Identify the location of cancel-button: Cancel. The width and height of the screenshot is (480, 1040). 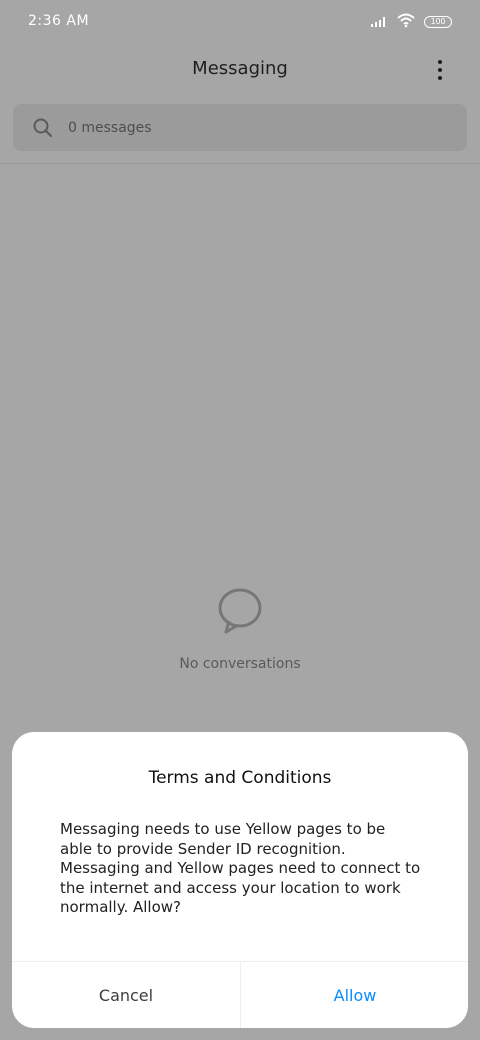
(126, 995).